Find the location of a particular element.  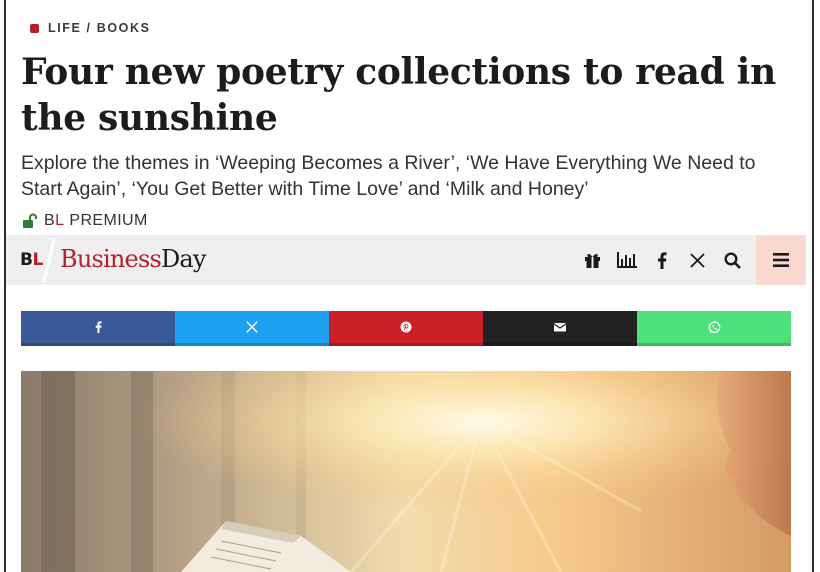

premium-logo-b: B is located at coordinates (50, 220).